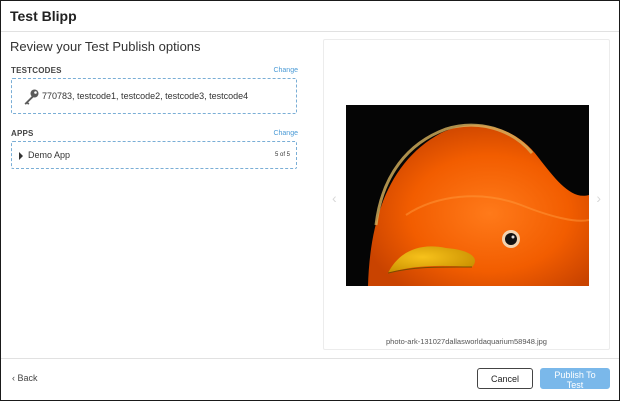  I want to click on testcodes-change-link: Change, so click(285, 70).